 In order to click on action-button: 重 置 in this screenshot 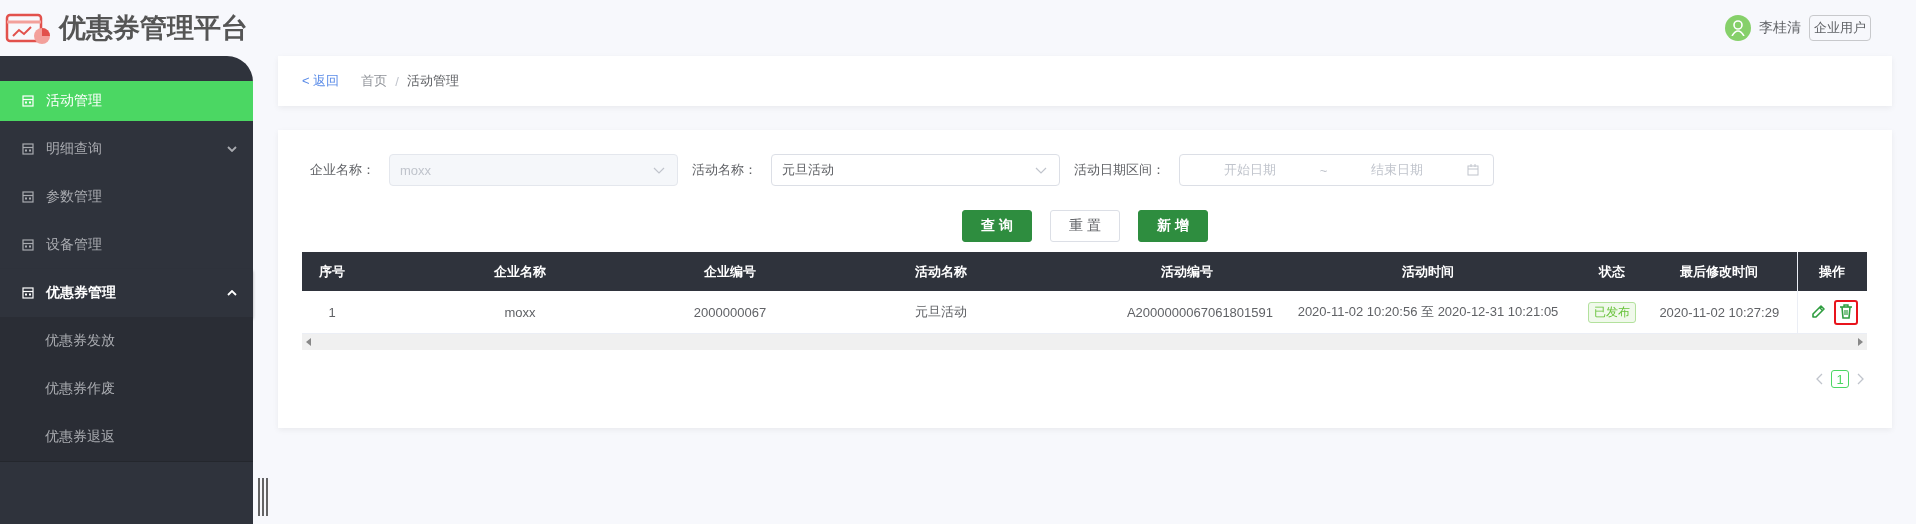, I will do `click(1085, 226)`.